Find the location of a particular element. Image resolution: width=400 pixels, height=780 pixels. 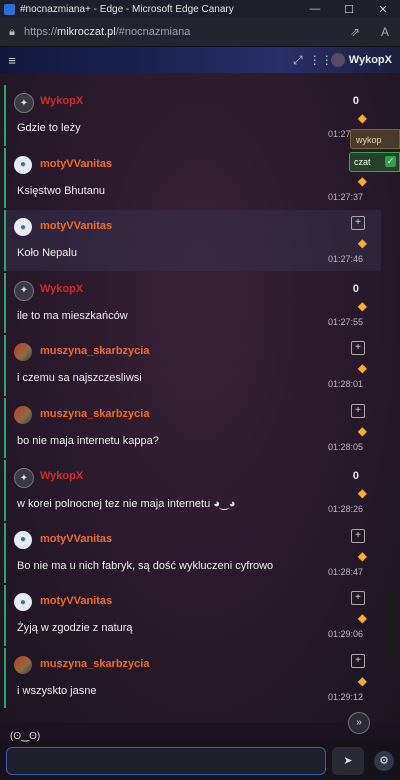

message-time: 01:29:06 is located at coordinates (345, 634).